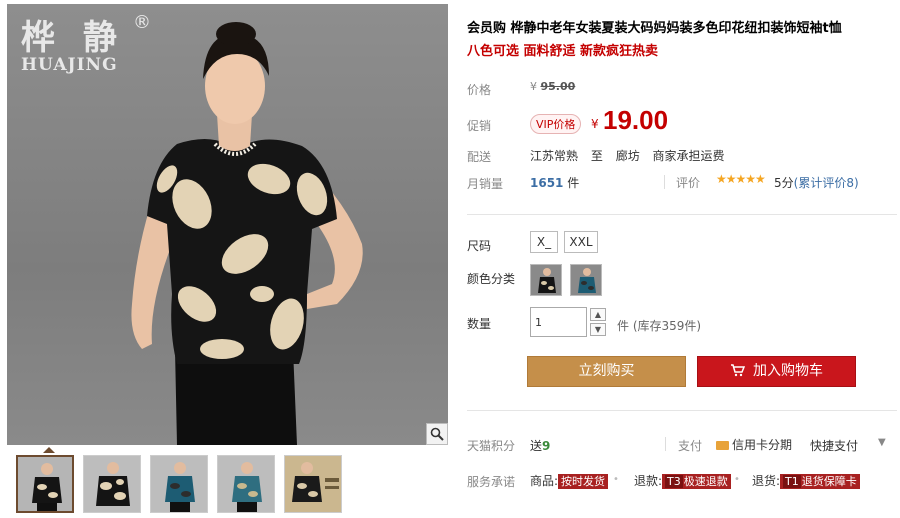 The width and height of the screenshot is (900, 518). I want to click on promo-price: 19.00, so click(636, 120).